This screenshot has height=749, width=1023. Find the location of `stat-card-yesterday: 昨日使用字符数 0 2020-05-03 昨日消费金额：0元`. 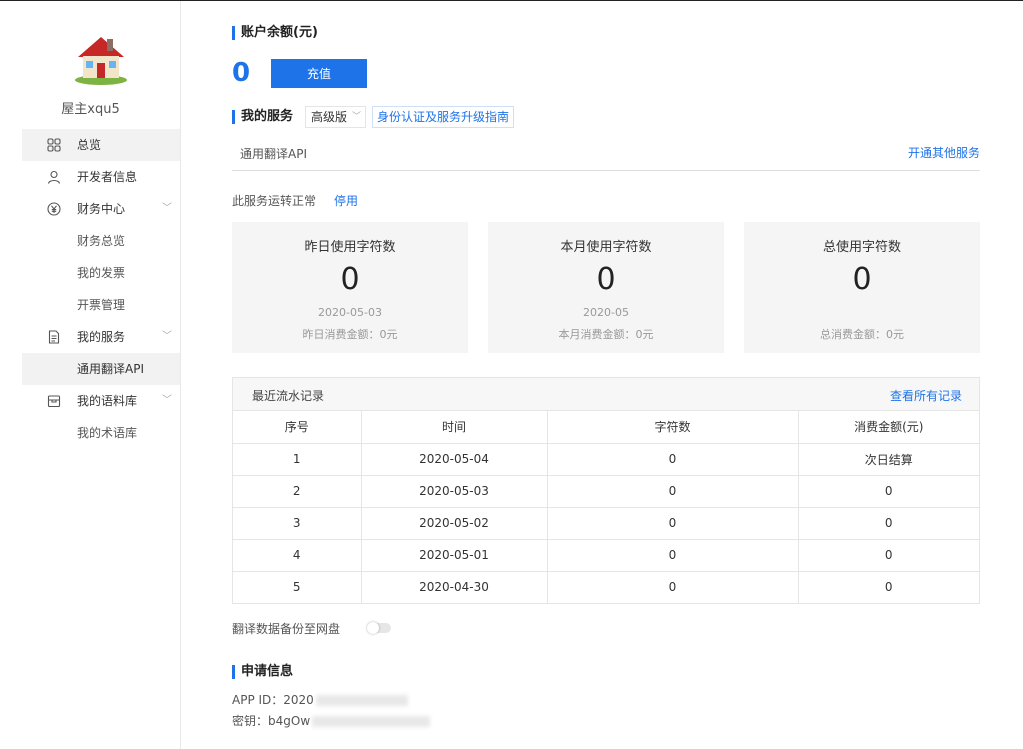

stat-card-yesterday: 昨日使用字符数 0 2020-05-03 昨日消费金额：0元 is located at coordinates (350, 287).